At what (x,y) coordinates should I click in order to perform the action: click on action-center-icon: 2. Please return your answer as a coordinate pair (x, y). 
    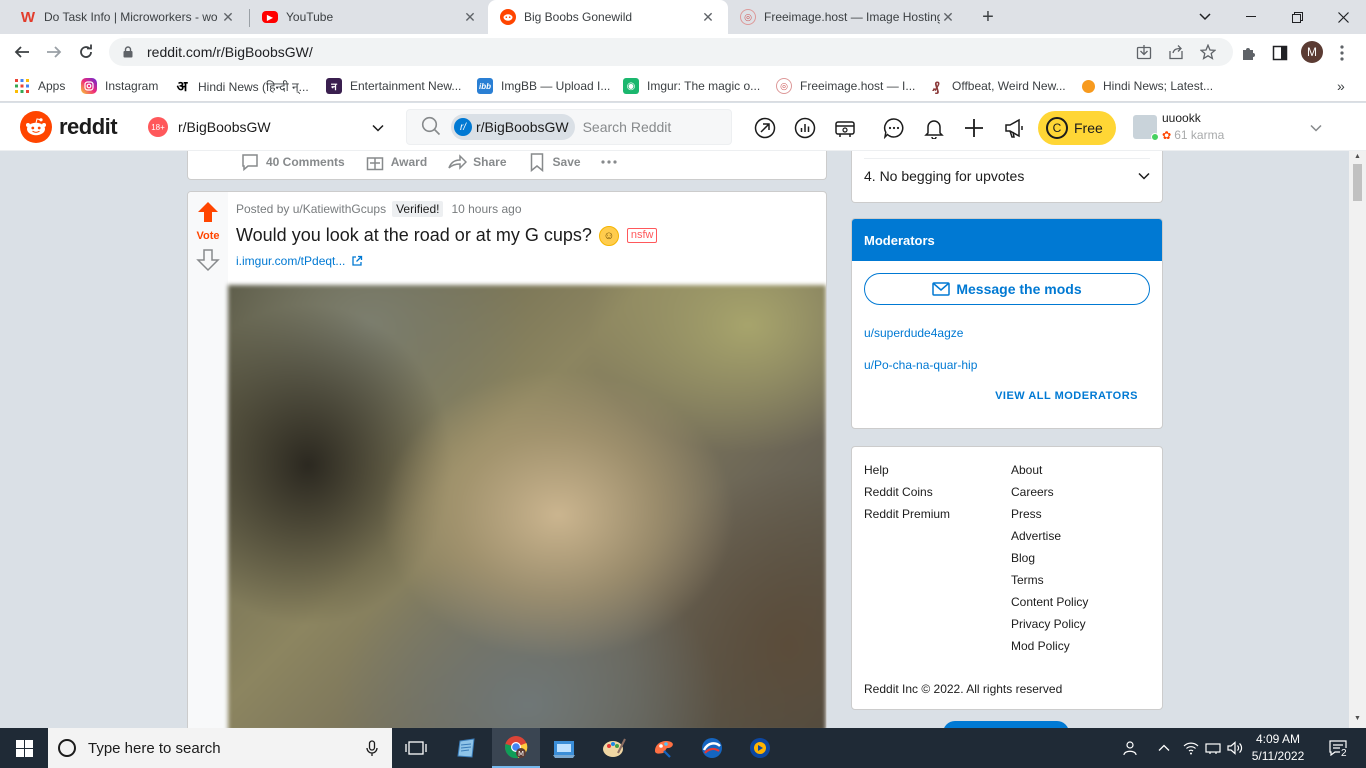
    Looking at the image, I should click on (1338, 748).